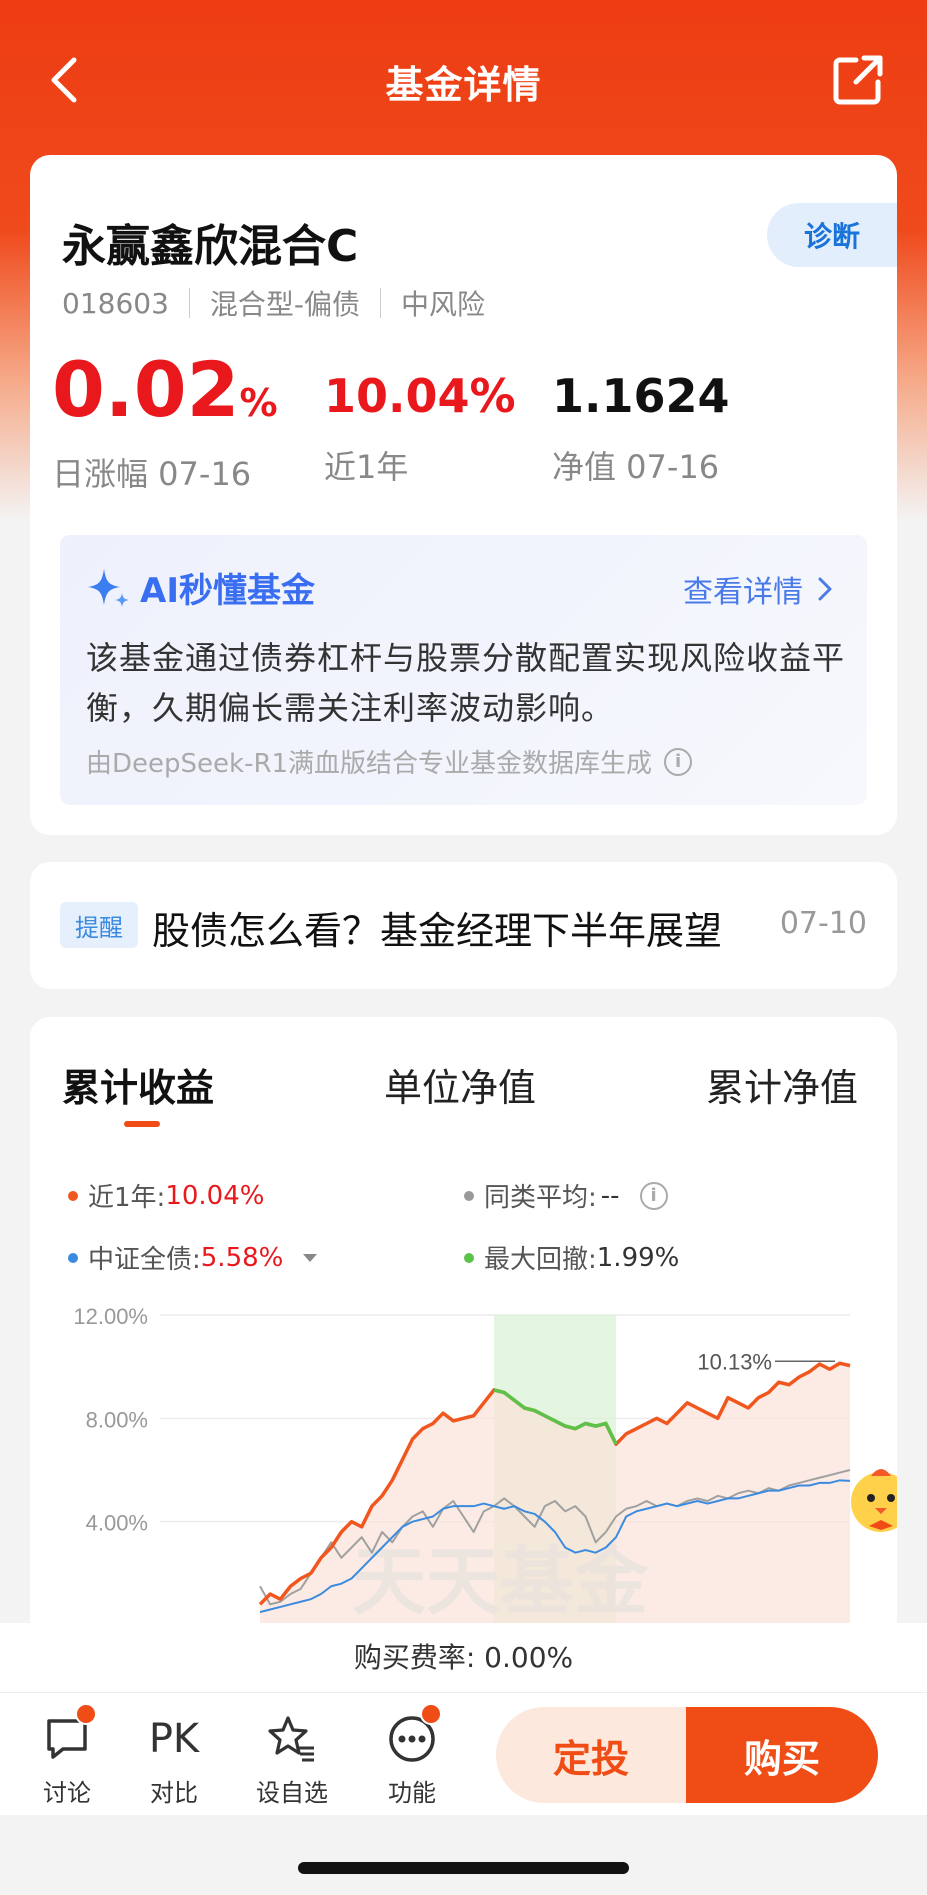  Describe the element at coordinates (110, 1316) in the screenshot. I see `y-tick-label: 12.00%` at that location.